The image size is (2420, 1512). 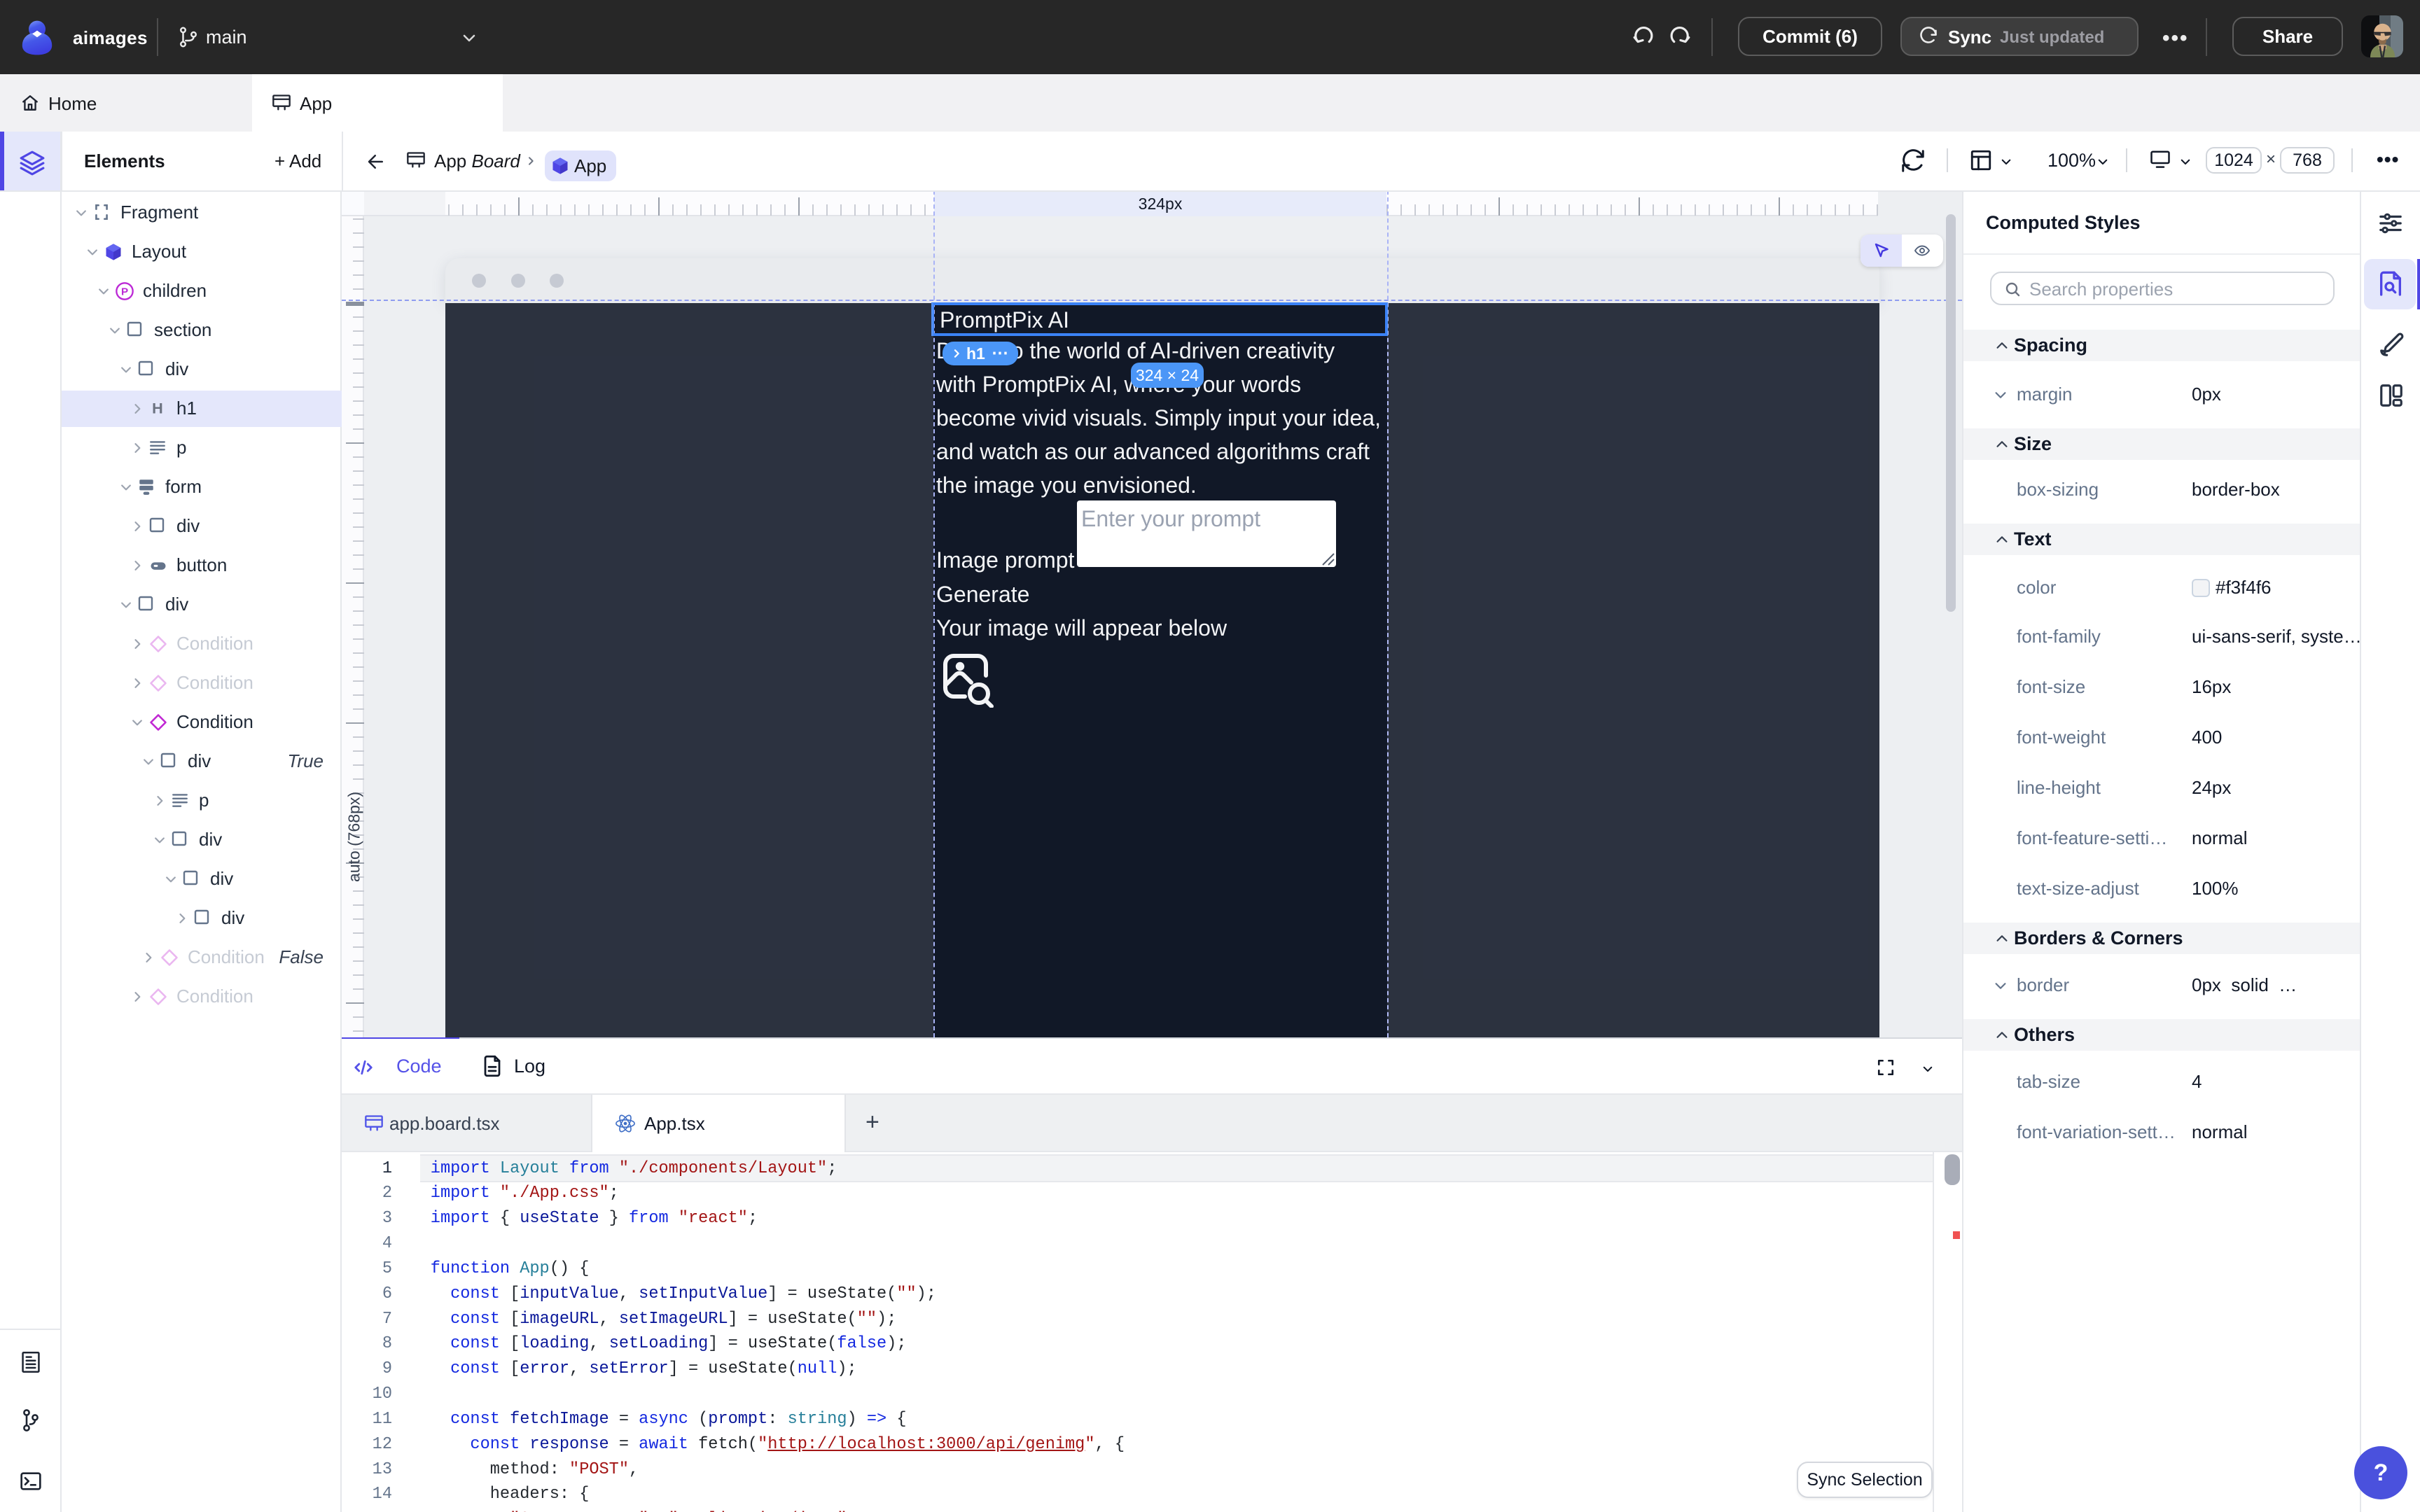 What do you see at coordinates (157, 408) in the screenshot?
I see `svg-text: H` at bounding box center [157, 408].